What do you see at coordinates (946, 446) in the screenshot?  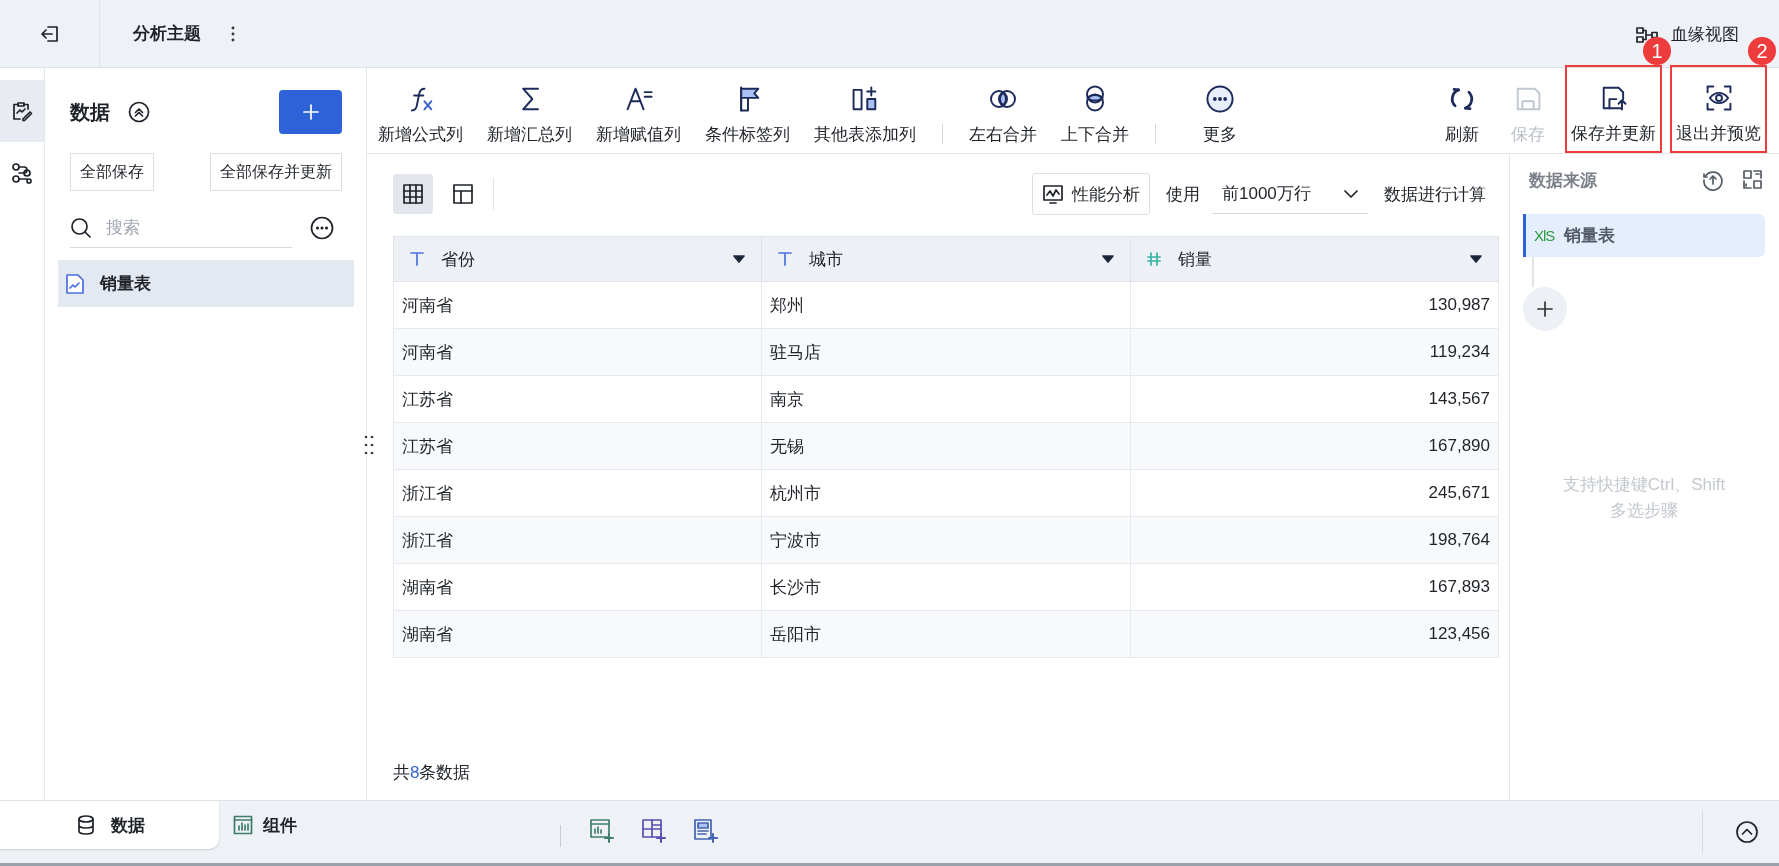 I see `table-cell: 无锡` at bounding box center [946, 446].